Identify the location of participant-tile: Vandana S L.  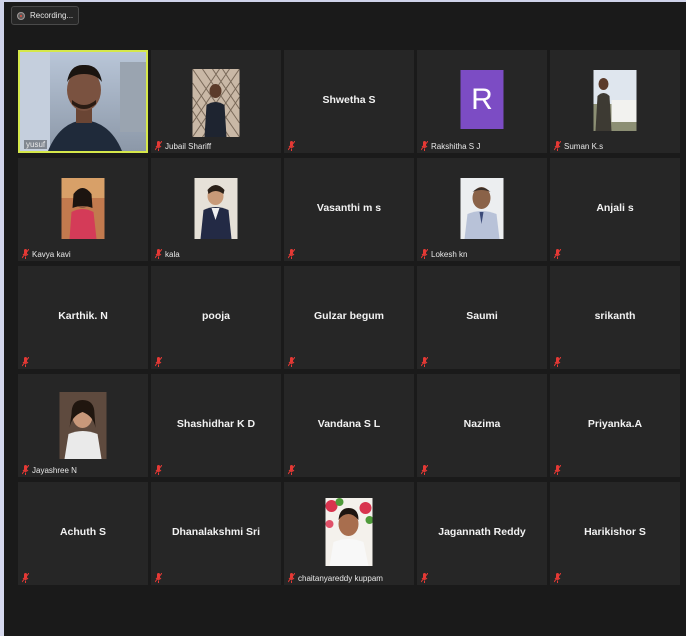
(349, 425).